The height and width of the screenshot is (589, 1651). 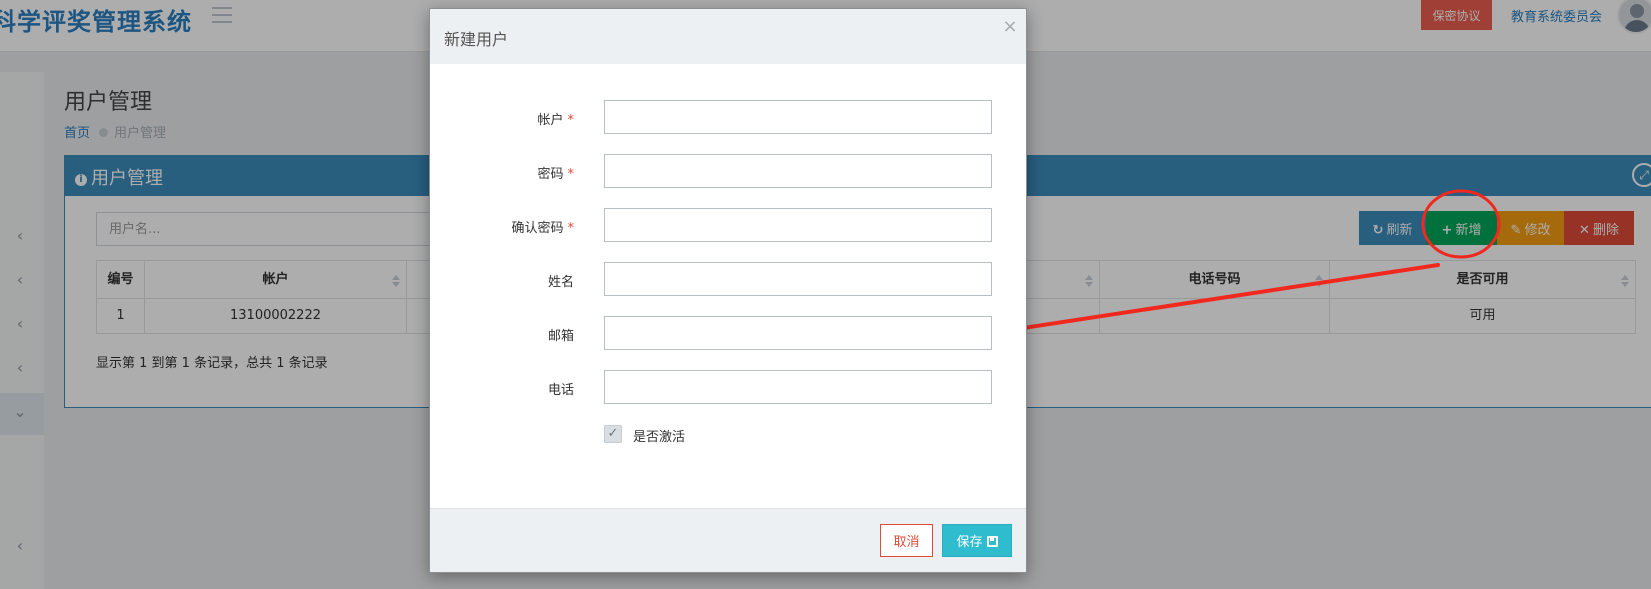 I want to click on account-label: 帐户 *, so click(x=555, y=120).